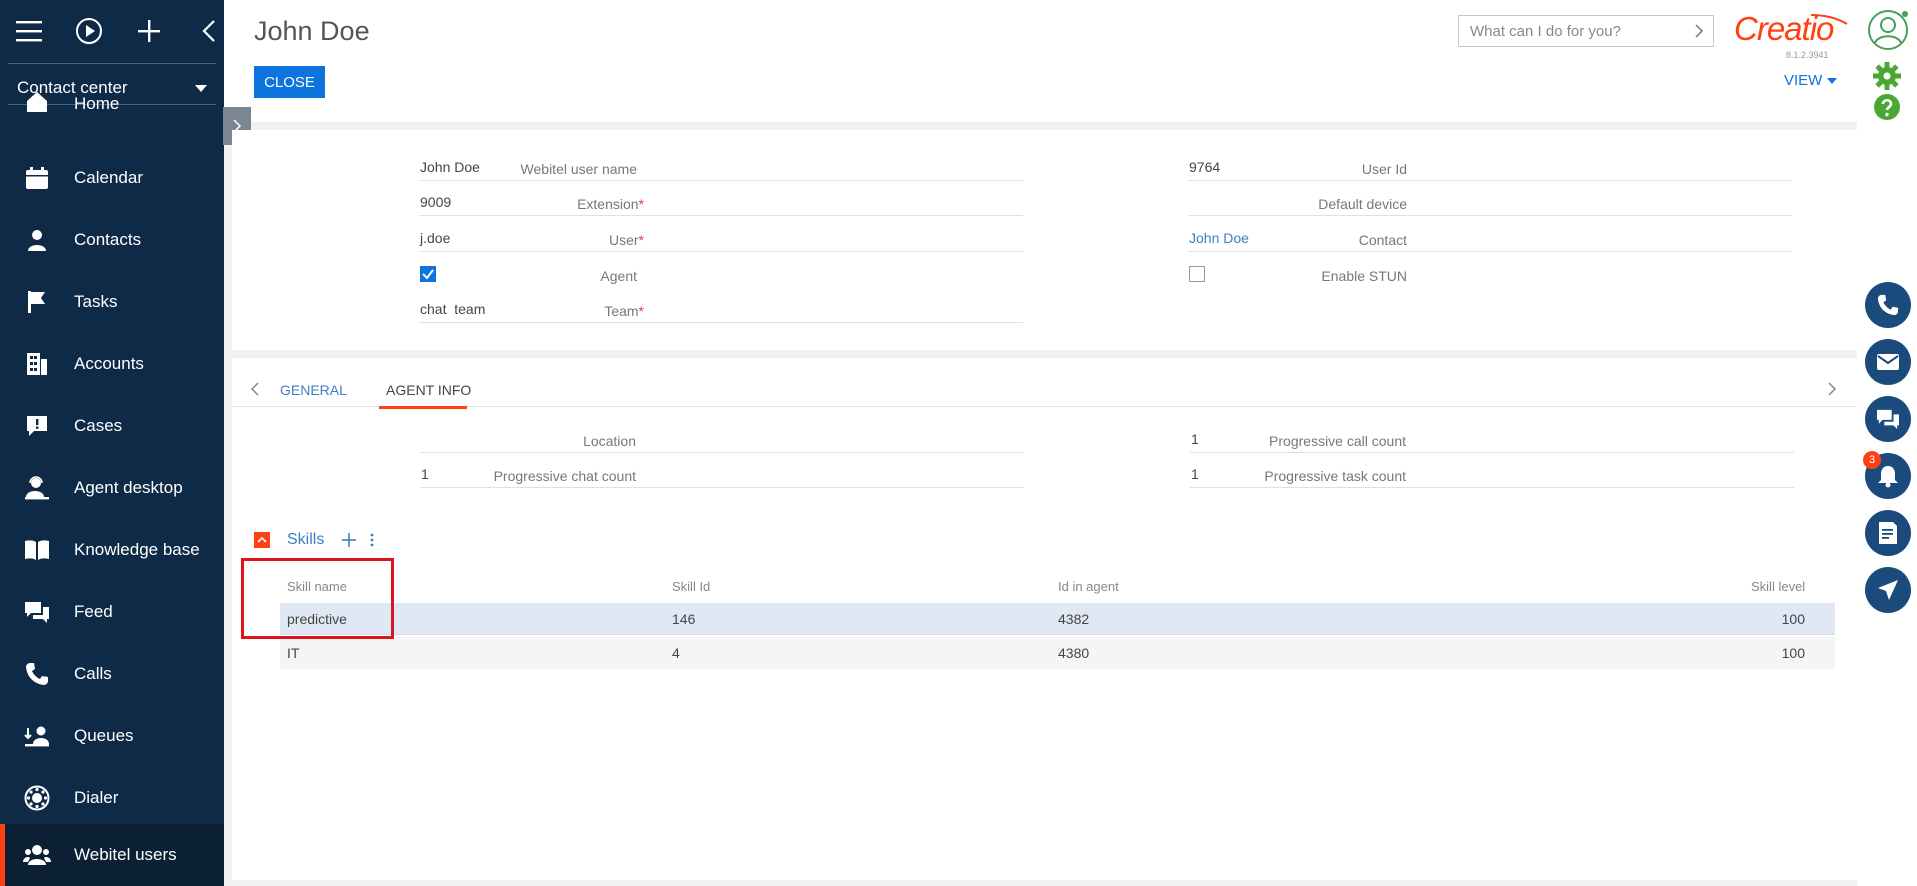  What do you see at coordinates (721, 238) in the screenshot?
I see `user-field: j.doe` at bounding box center [721, 238].